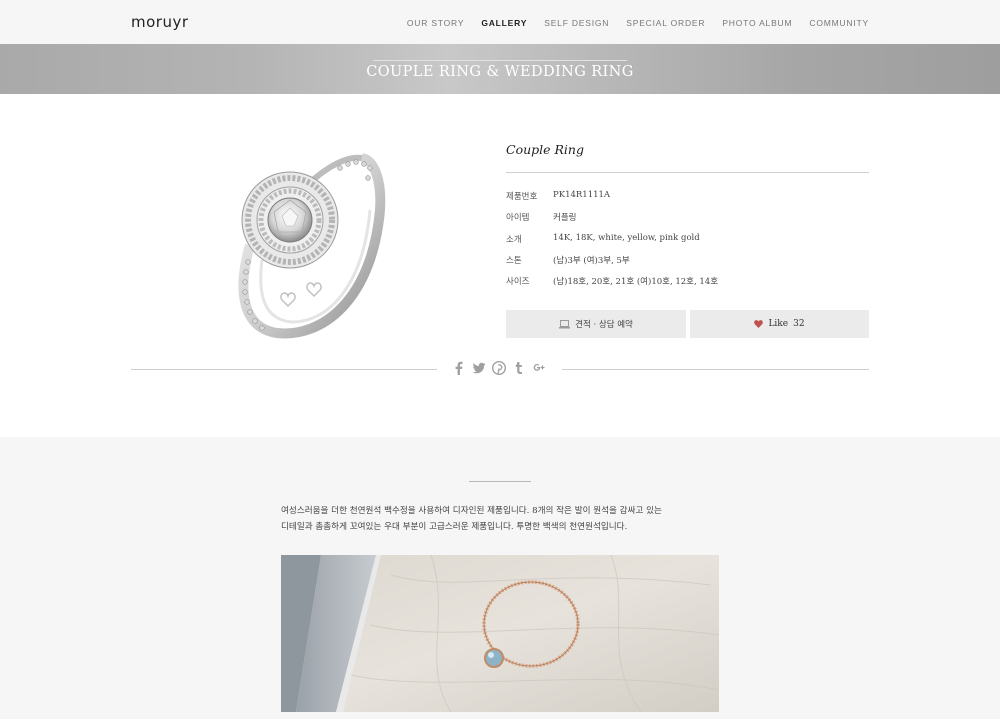 The image size is (1000, 719). I want to click on name-divider, so click(687, 172).